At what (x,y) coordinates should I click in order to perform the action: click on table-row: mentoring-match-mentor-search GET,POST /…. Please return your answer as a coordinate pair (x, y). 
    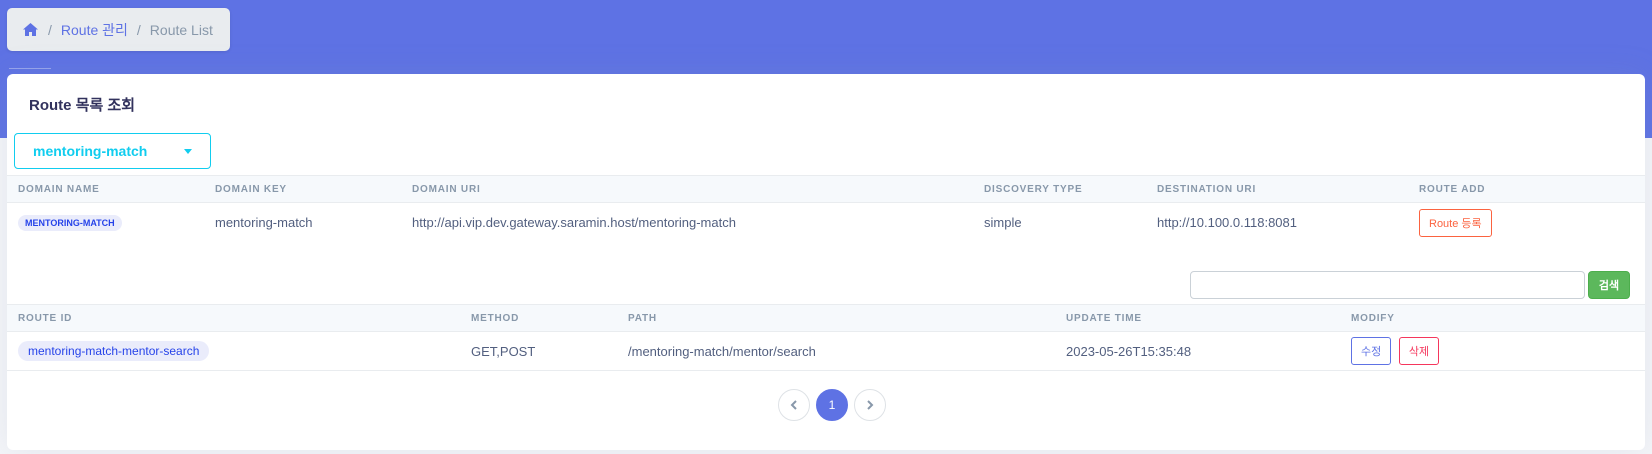
    Looking at the image, I should click on (826, 351).